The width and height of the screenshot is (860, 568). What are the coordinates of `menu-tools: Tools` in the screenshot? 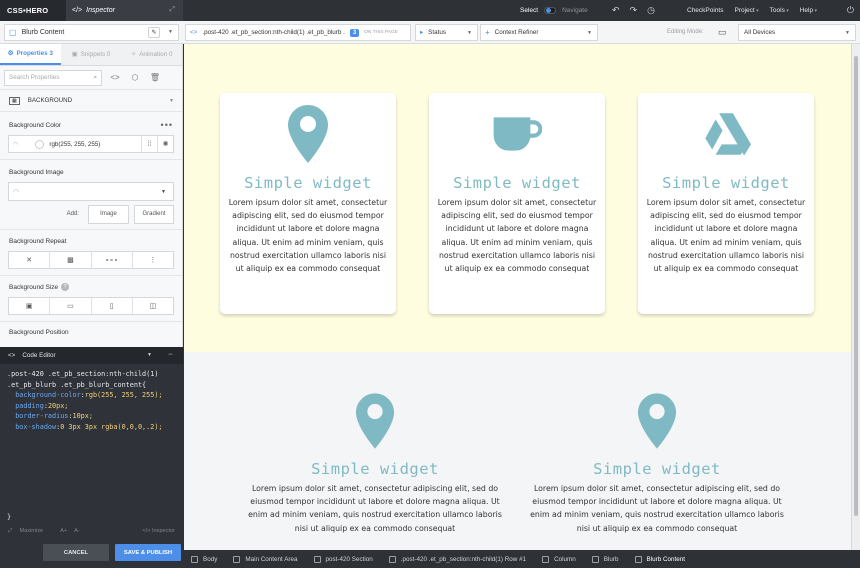 It's located at (779, 10).